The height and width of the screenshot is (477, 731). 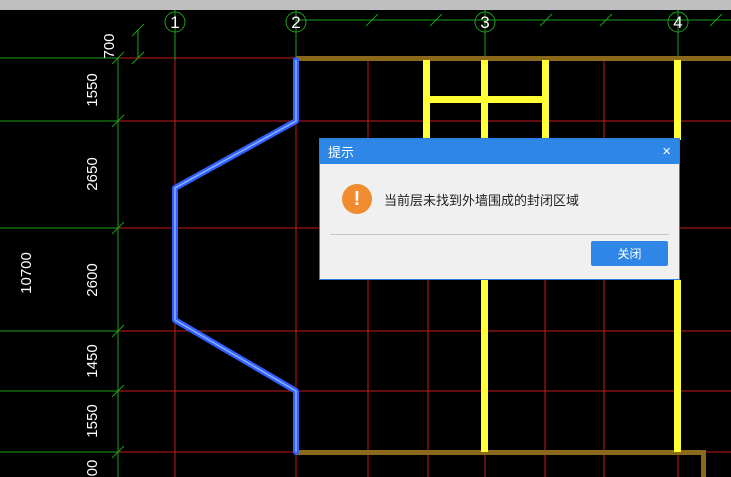 What do you see at coordinates (499, 151) in the screenshot?
I see `dialog-titlebar: 提示 ×` at bounding box center [499, 151].